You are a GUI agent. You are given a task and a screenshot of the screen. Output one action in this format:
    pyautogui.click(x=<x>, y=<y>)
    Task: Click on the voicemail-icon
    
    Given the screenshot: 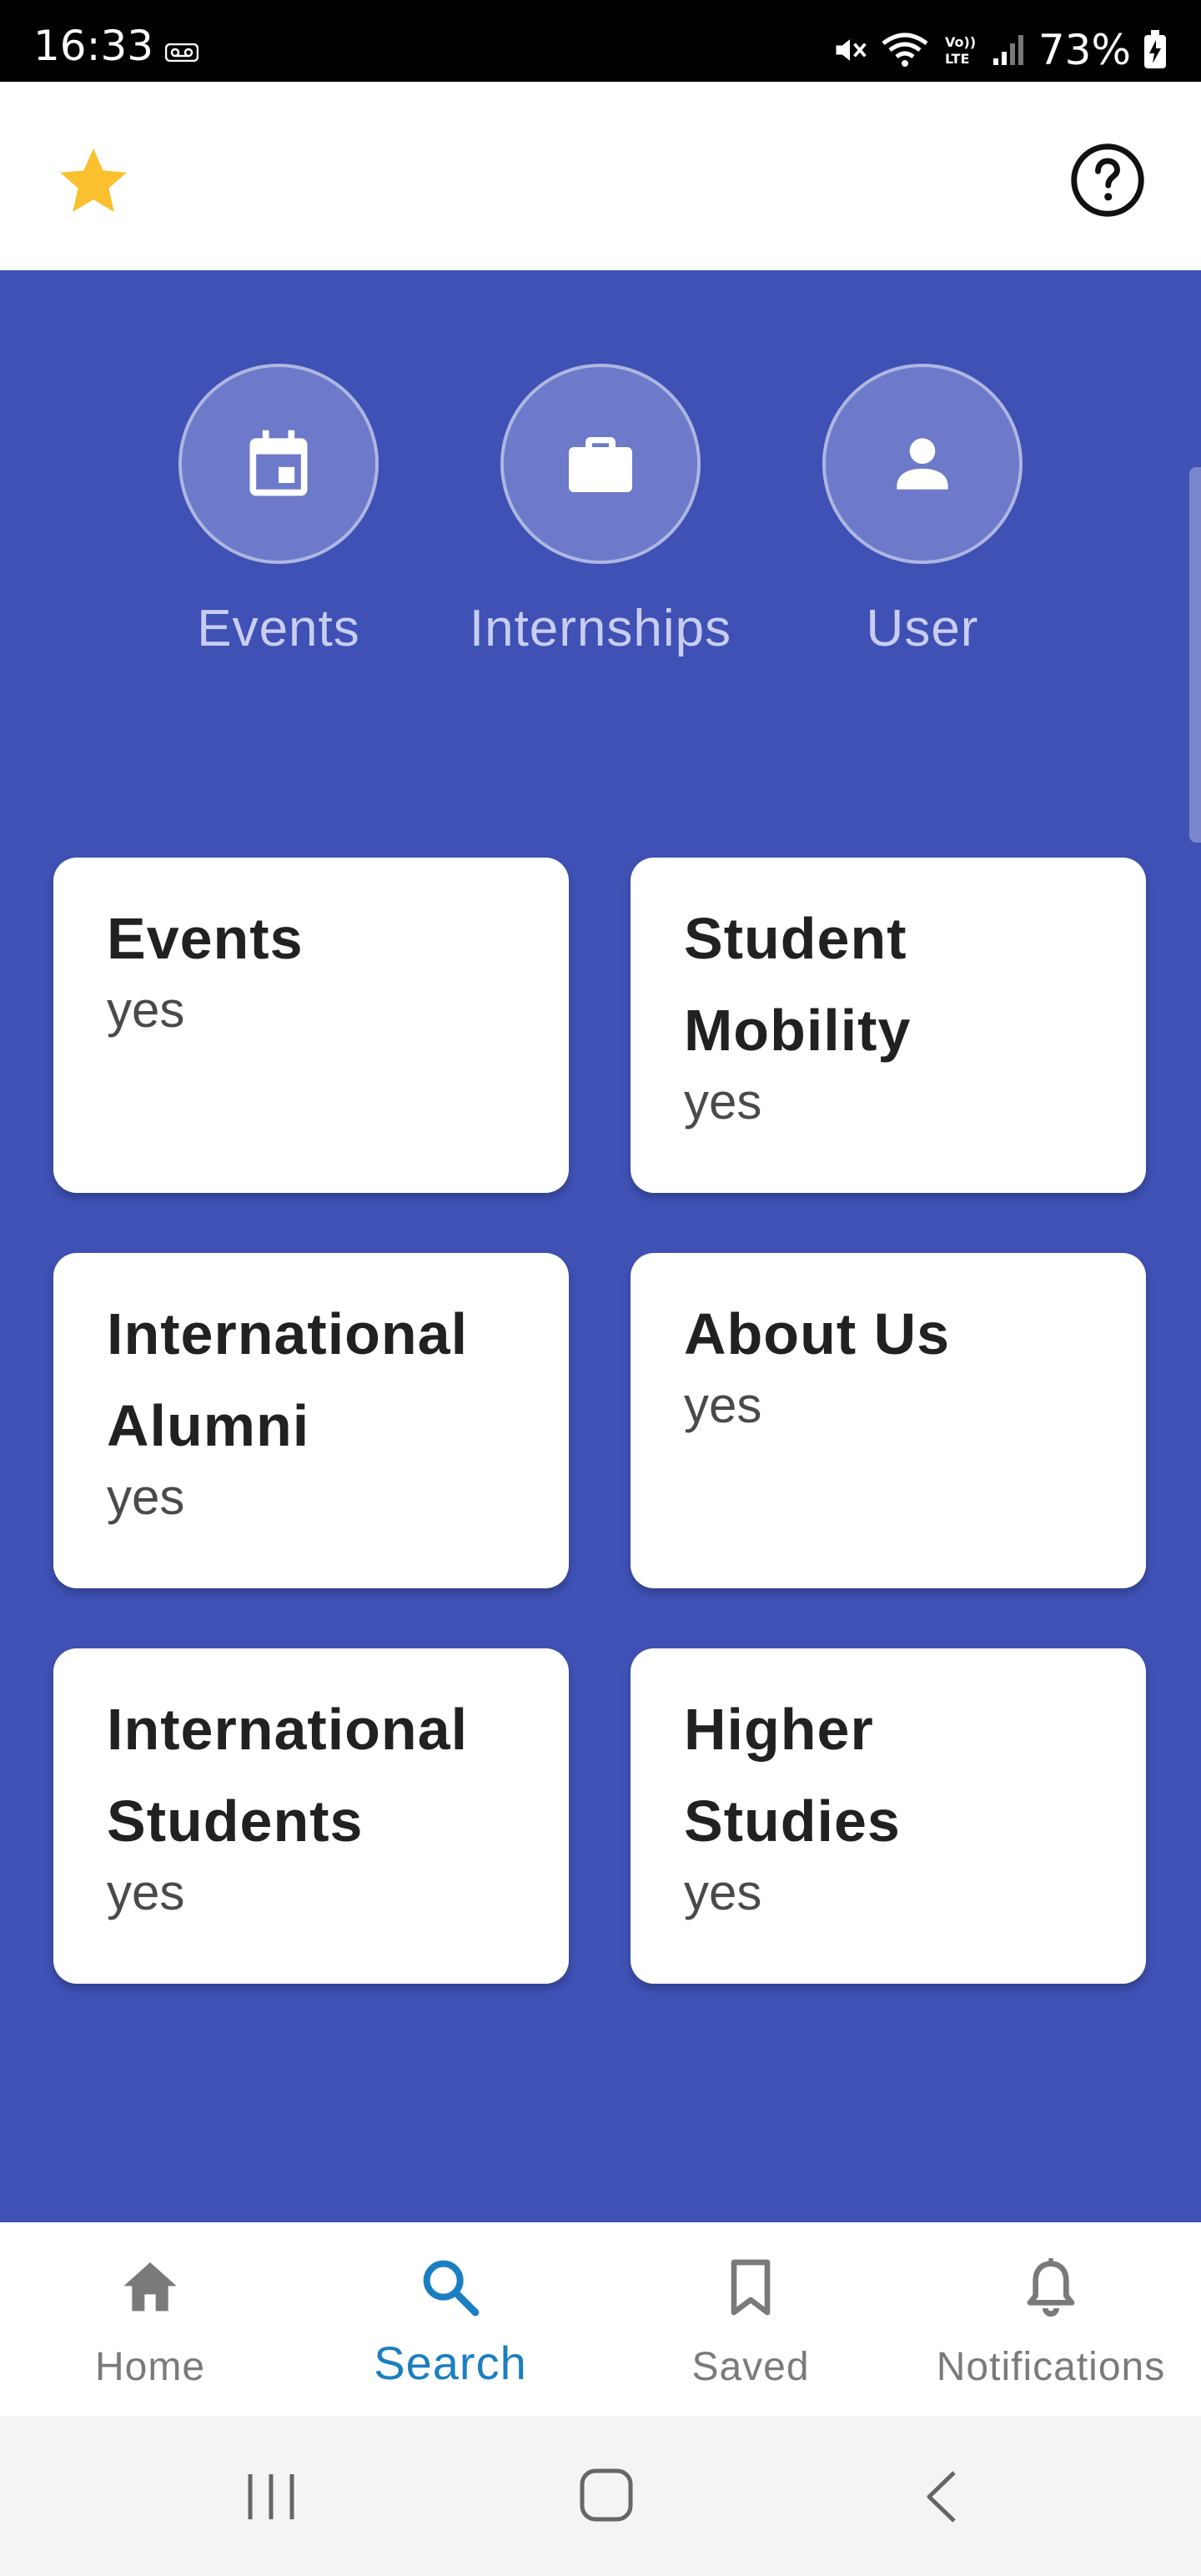 What is the action you would take?
    pyautogui.click(x=182, y=52)
    